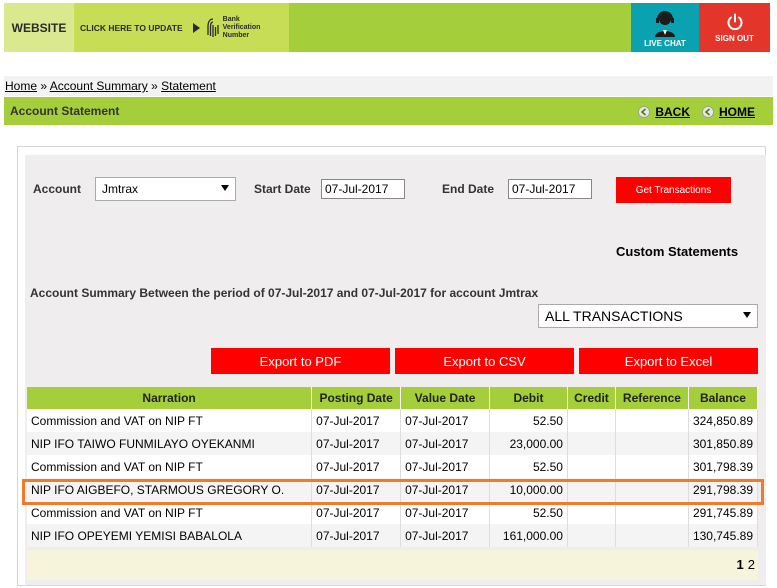  Describe the element at coordinates (677, 251) in the screenshot. I see `custom-statements-heading: Custom Statements` at that location.